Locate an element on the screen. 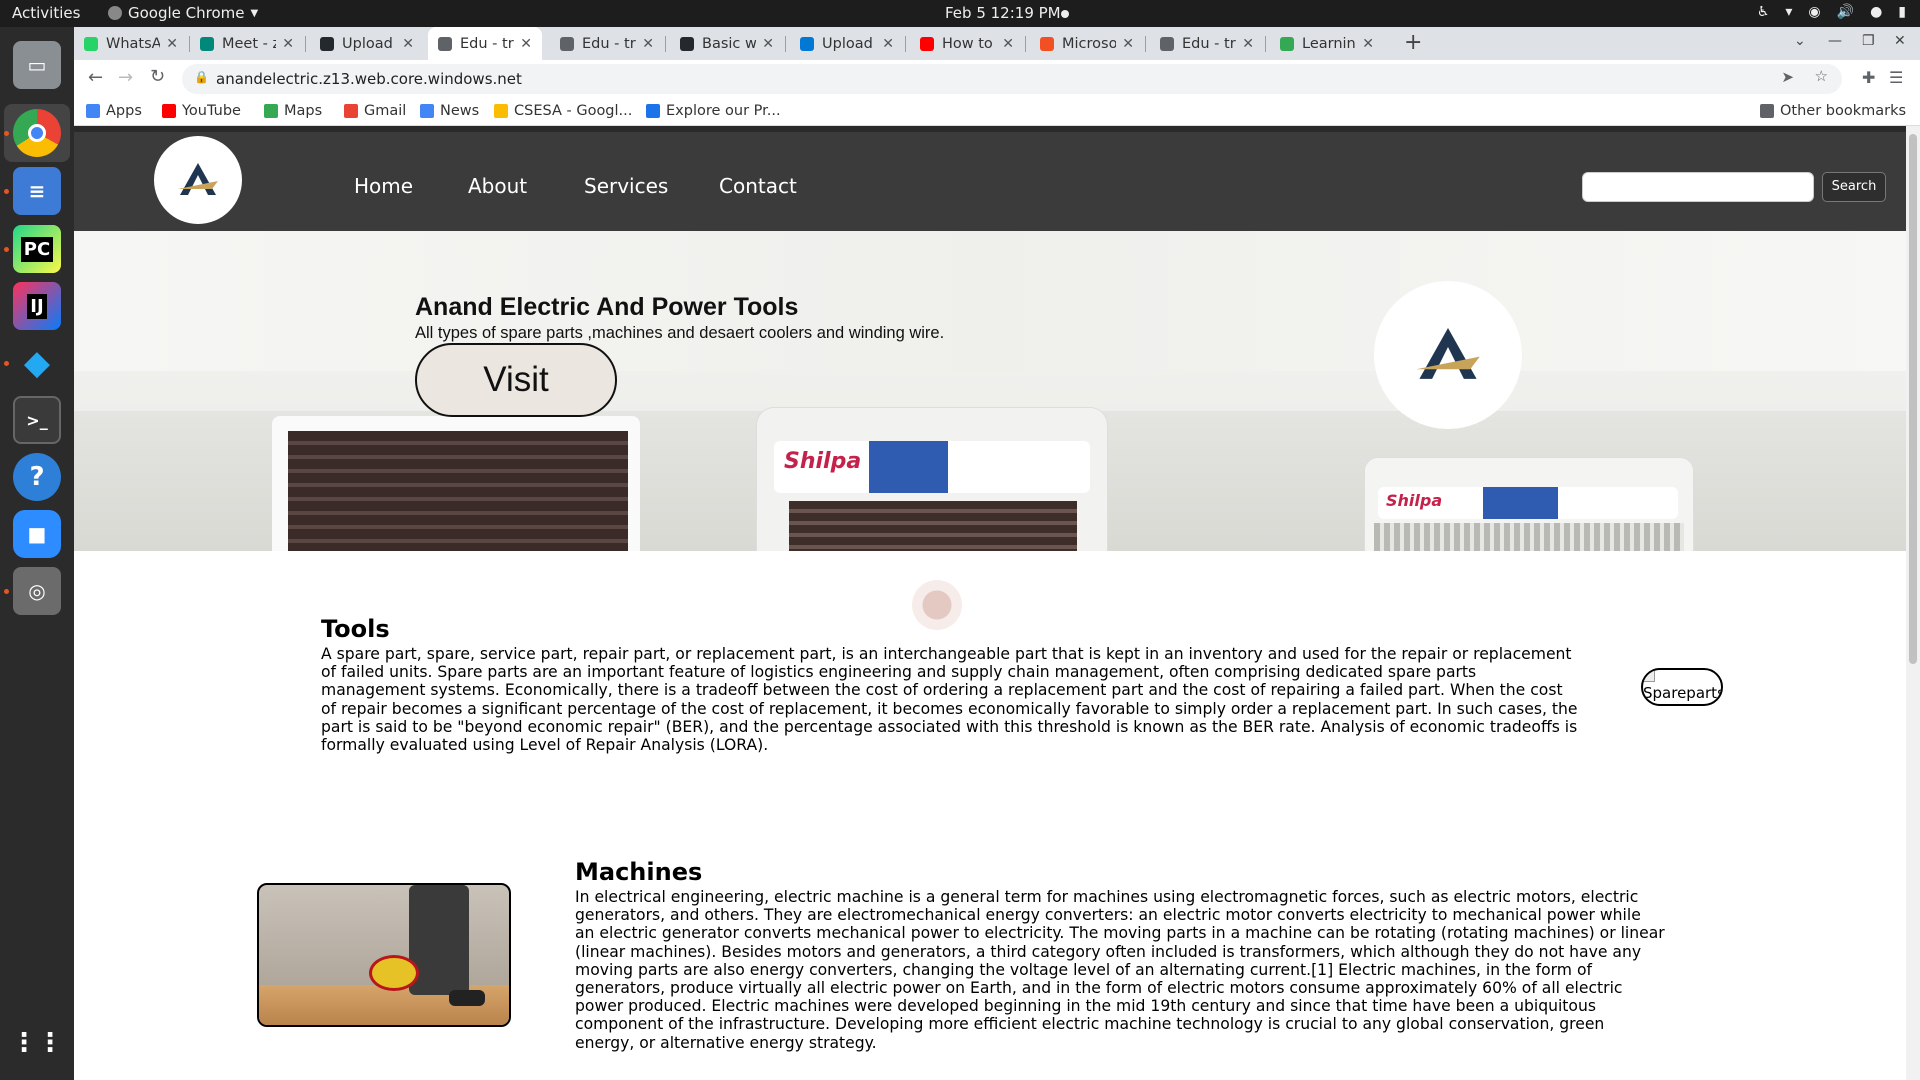 Image resolution: width=1920 pixels, height=1080 pixels. back-icon: ← is located at coordinates (95, 77).